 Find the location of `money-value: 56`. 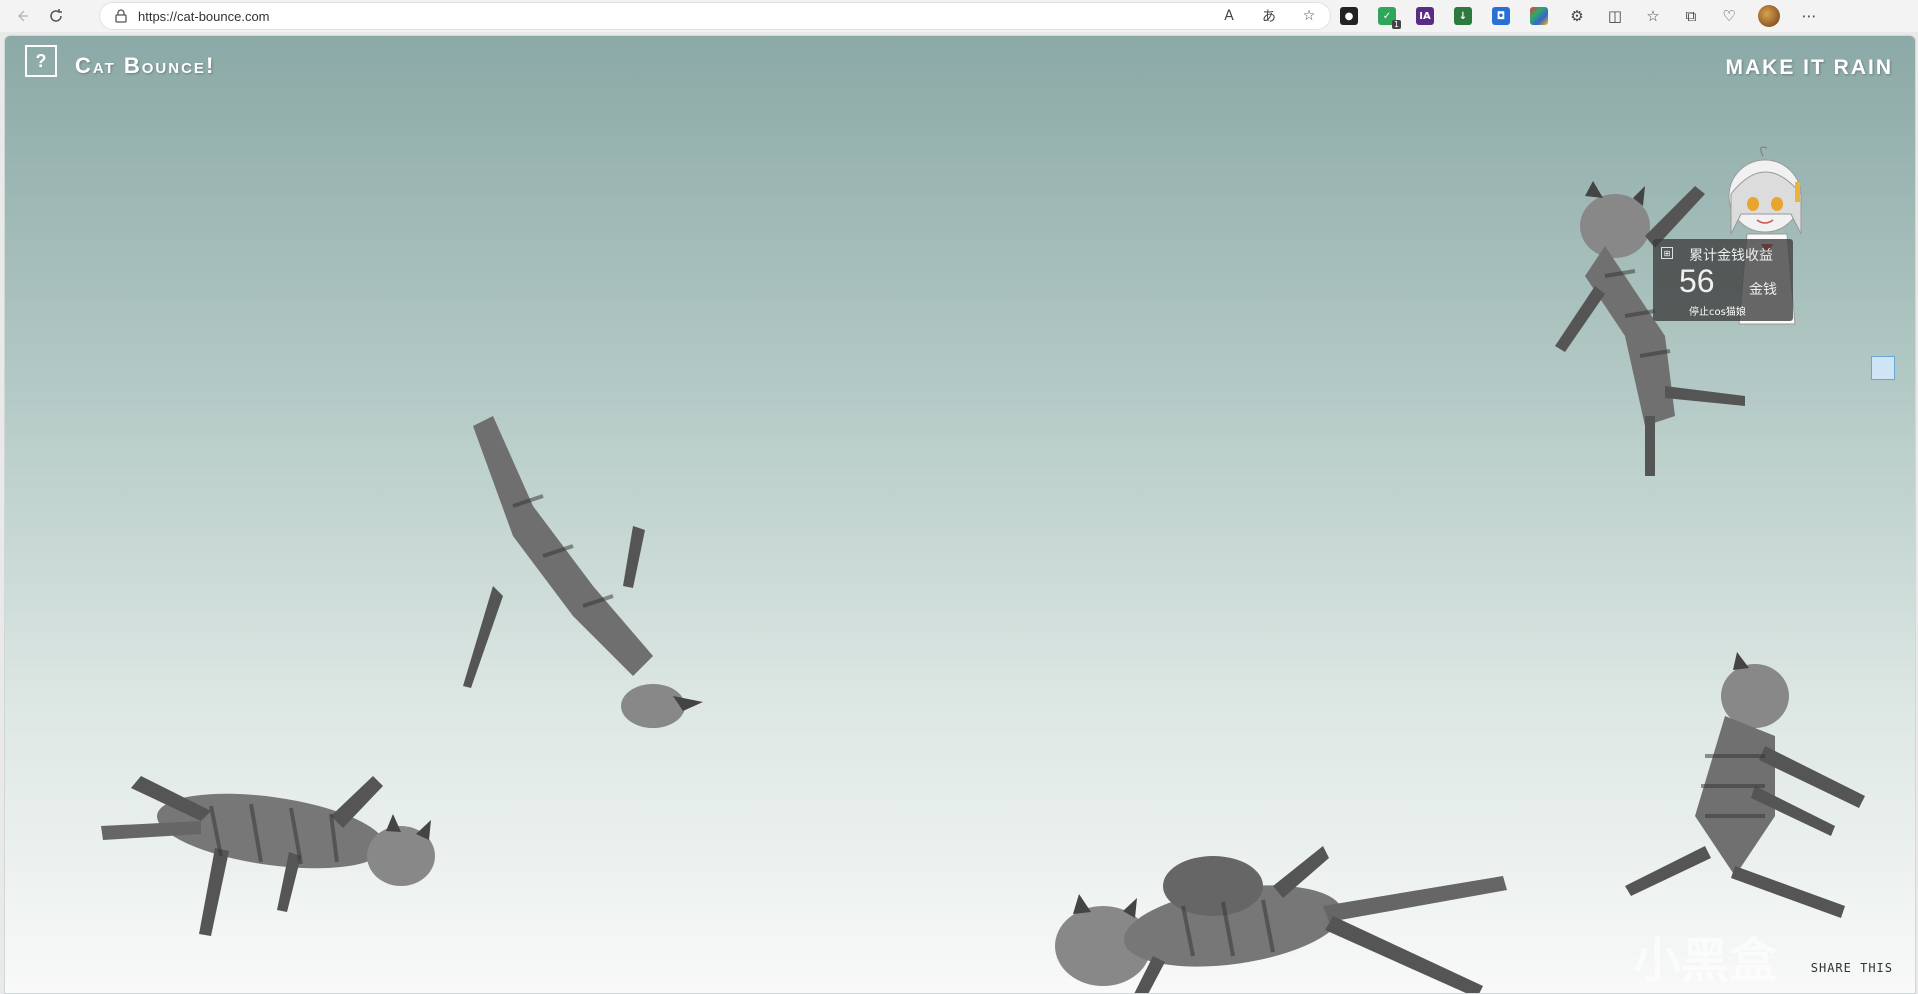

money-value: 56 is located at coordinates (1697, 281).